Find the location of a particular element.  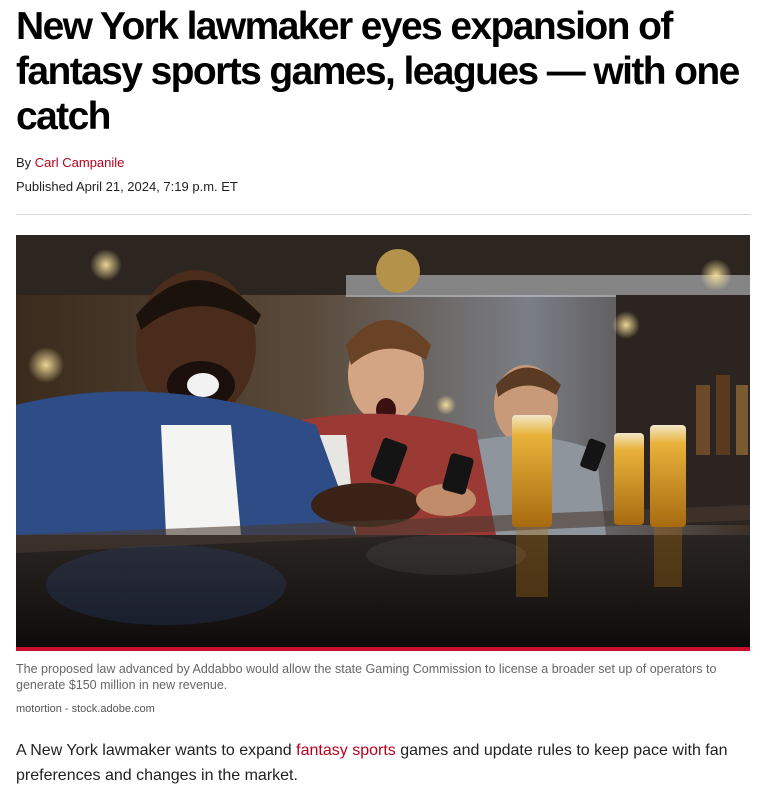

divider is located at coordinates (383, 214).